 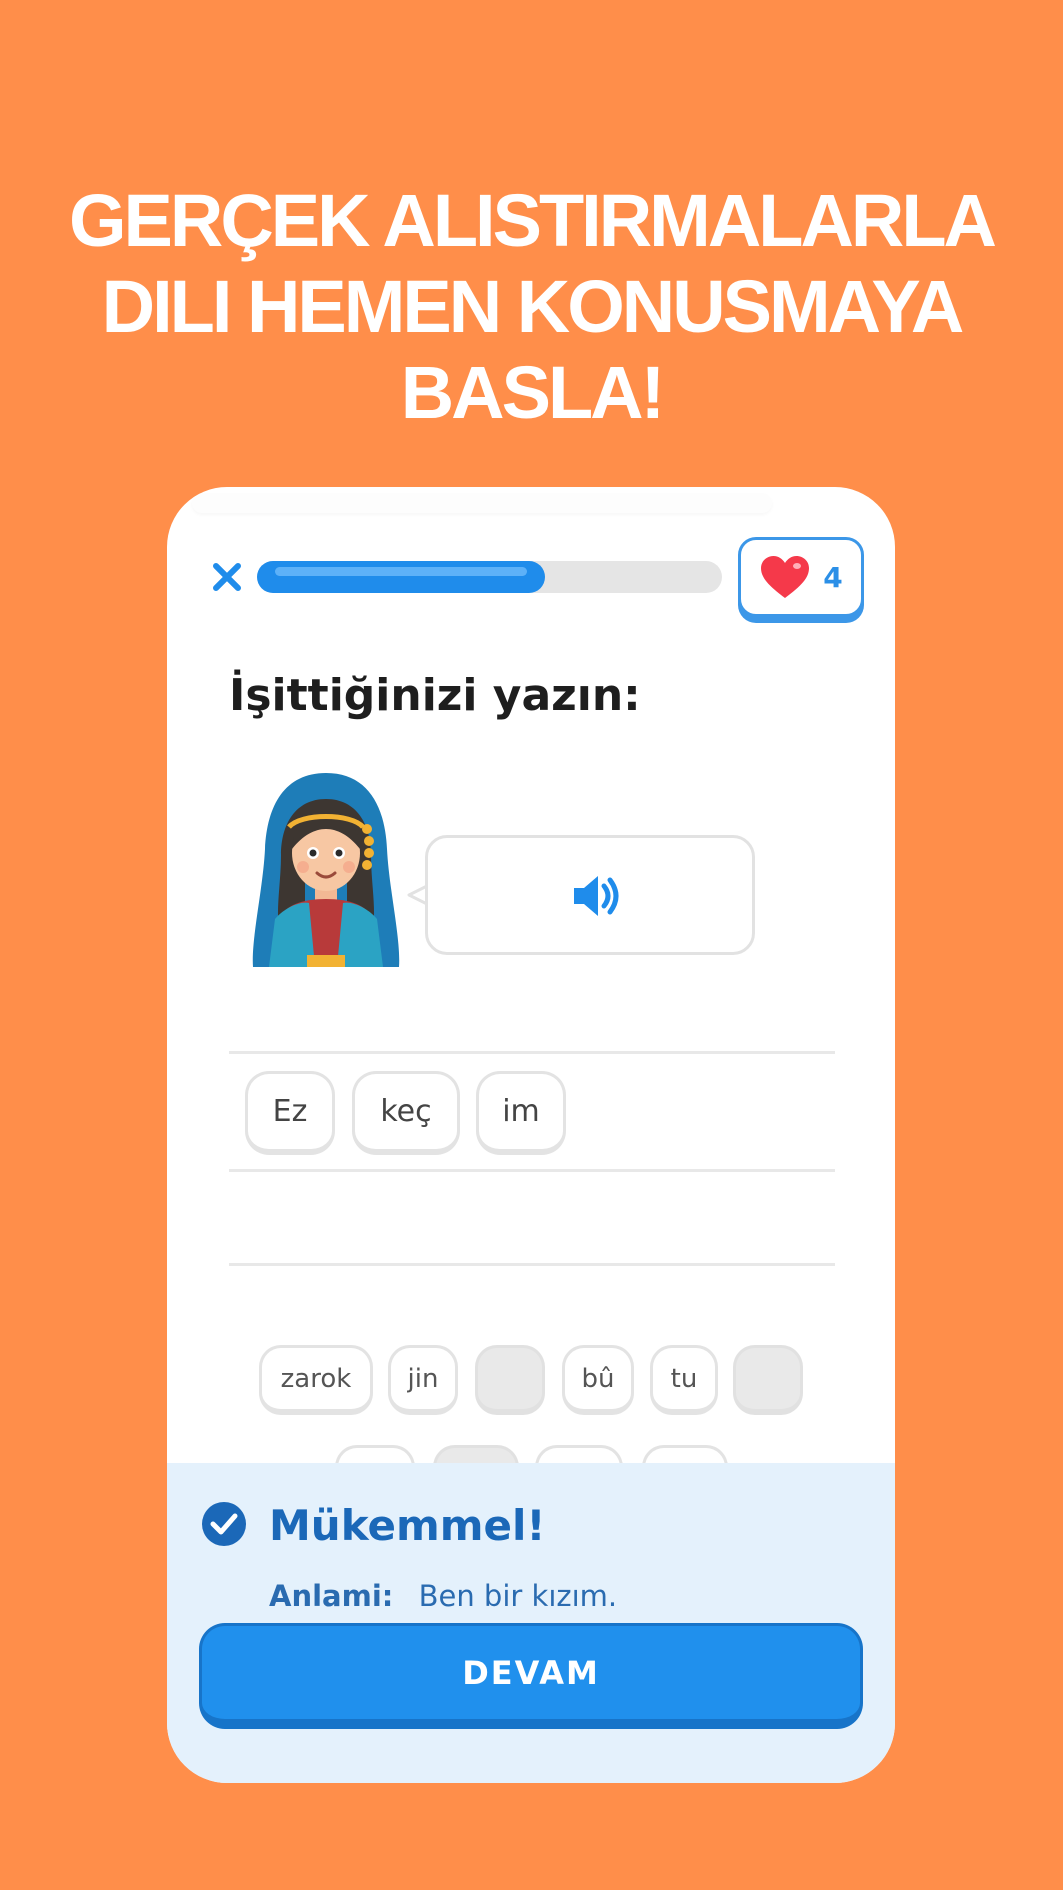 I want to click on continue-button: DEVAM, so click(x=531, y=1676).